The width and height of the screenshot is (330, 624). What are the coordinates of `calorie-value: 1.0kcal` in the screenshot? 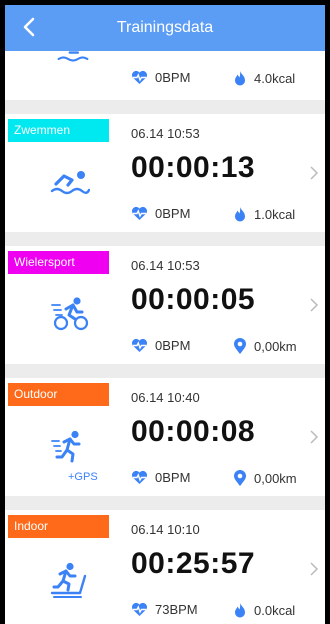 It's located at (275, 214).